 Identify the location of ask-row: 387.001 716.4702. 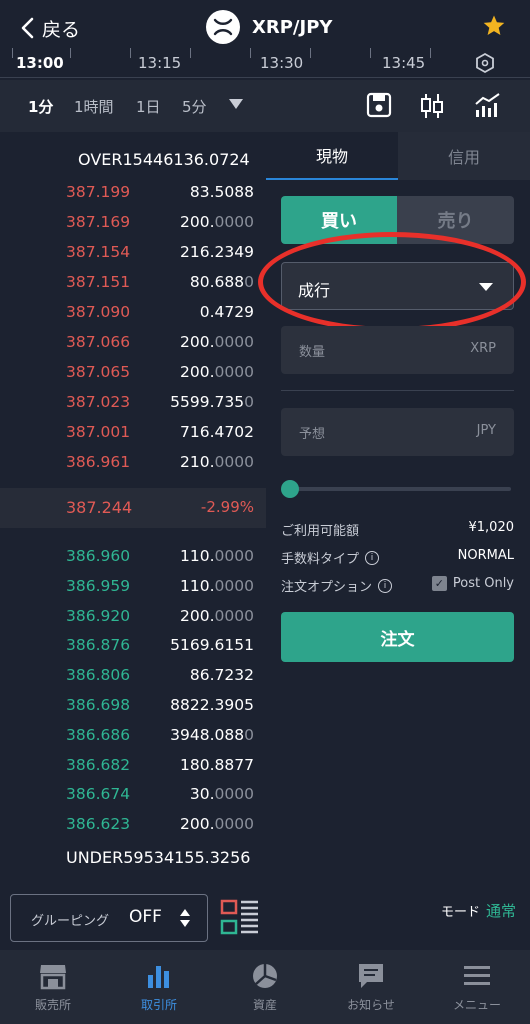
(133, 432).